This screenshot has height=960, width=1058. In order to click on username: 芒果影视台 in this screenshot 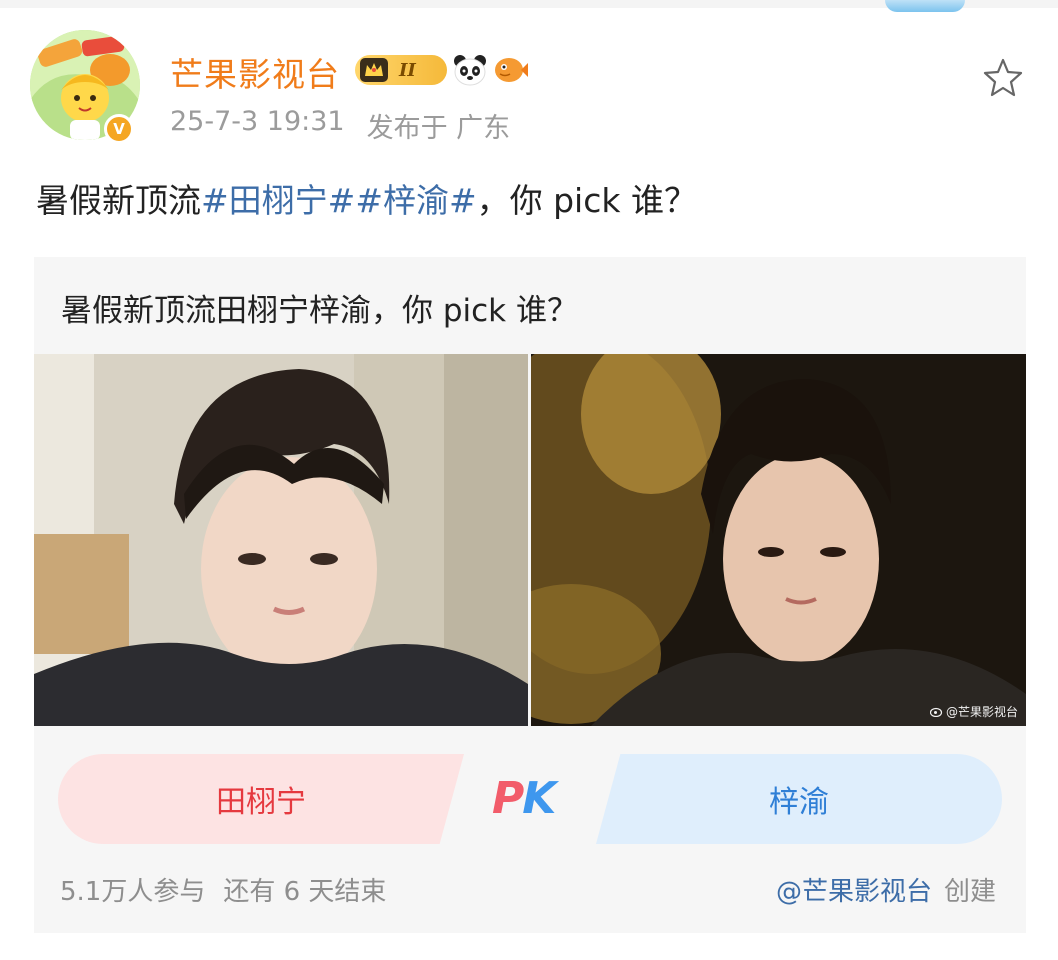, I will do `click(255, 72)`.